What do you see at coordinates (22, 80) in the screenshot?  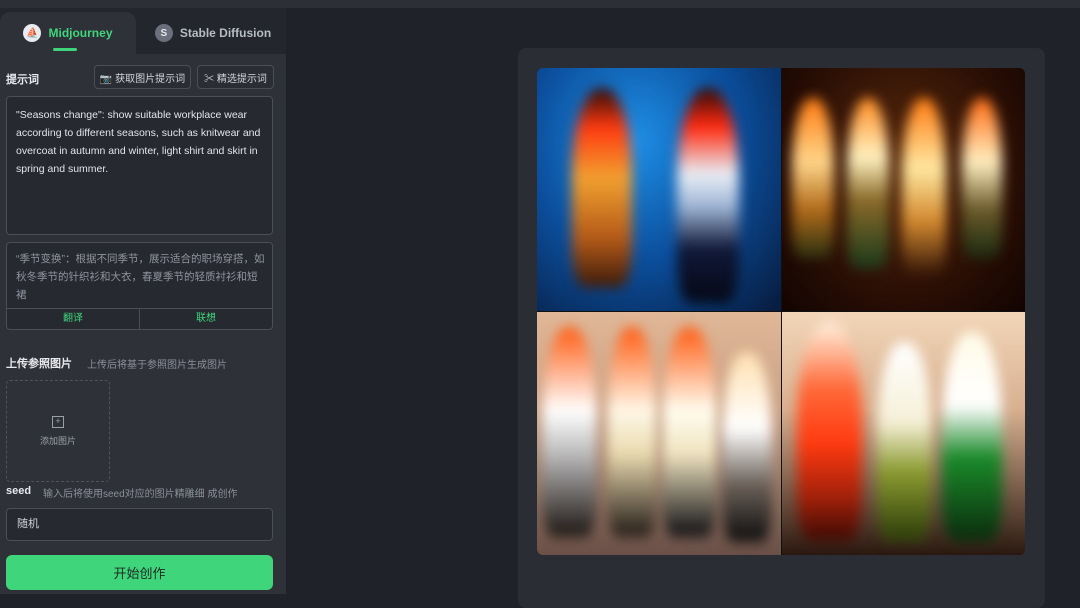 I see `prompt-title: 提示词` at bounding box center [22, 80].